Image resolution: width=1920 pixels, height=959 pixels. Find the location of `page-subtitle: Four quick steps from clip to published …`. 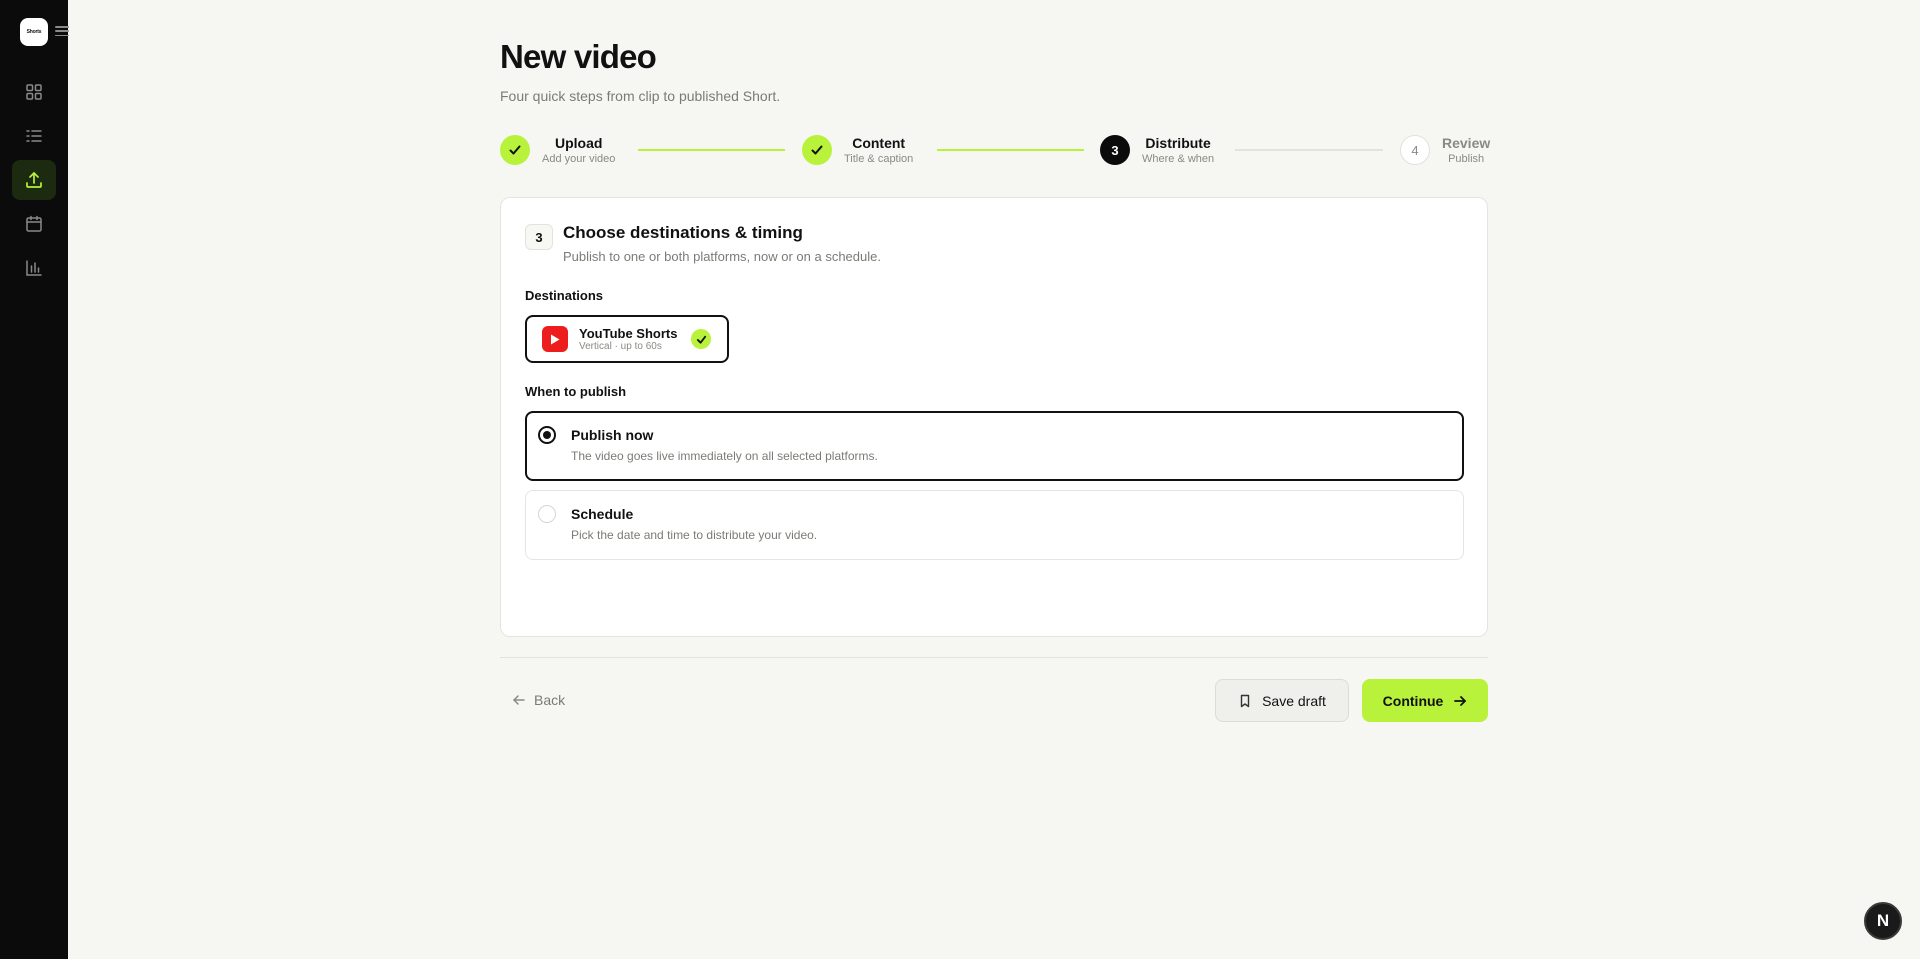

page-subtitle: Four quick steps from clip to published … is located at coordinates (640, 96).